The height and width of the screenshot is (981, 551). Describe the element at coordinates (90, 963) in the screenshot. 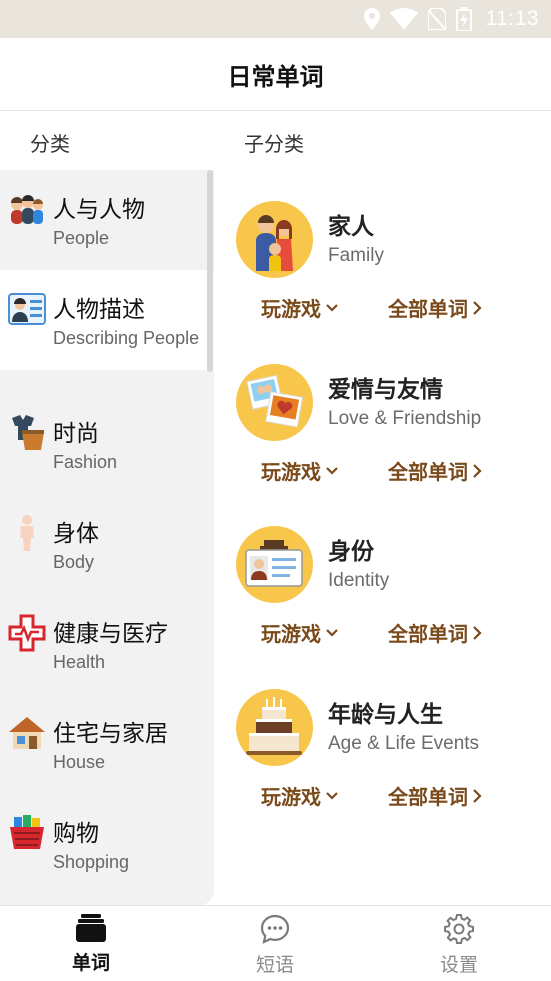

I see `tab-label: 单词` at that location.